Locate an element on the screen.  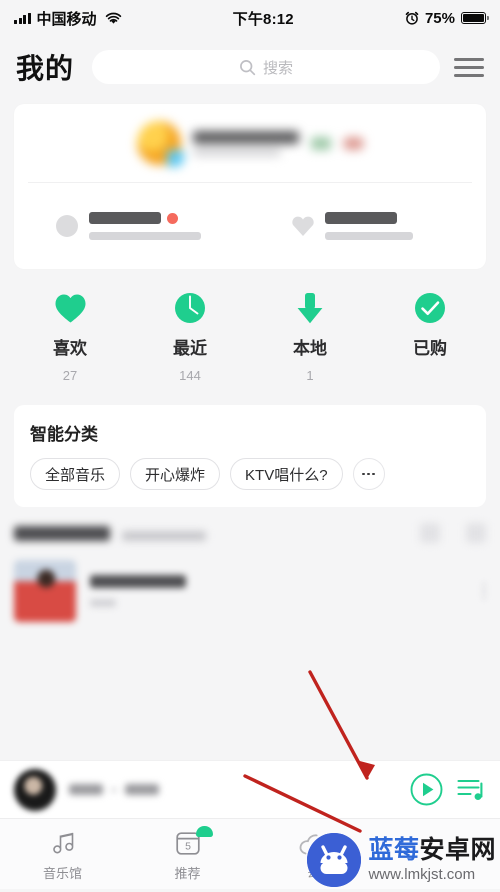
chip-all-music: 全部音乐 is located at coordinates (75, 474).